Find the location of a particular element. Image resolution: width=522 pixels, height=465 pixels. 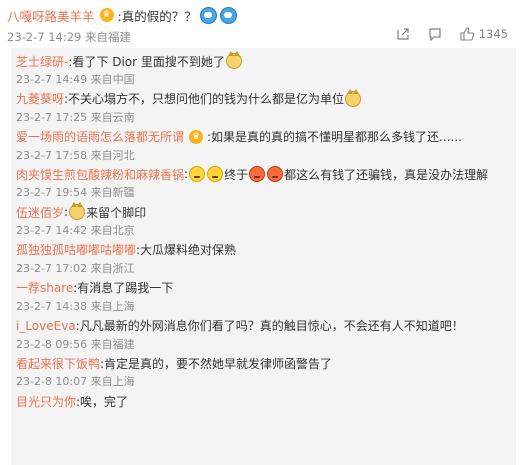

reply-text: :唉，完了 is located at coordinates (102, 401).